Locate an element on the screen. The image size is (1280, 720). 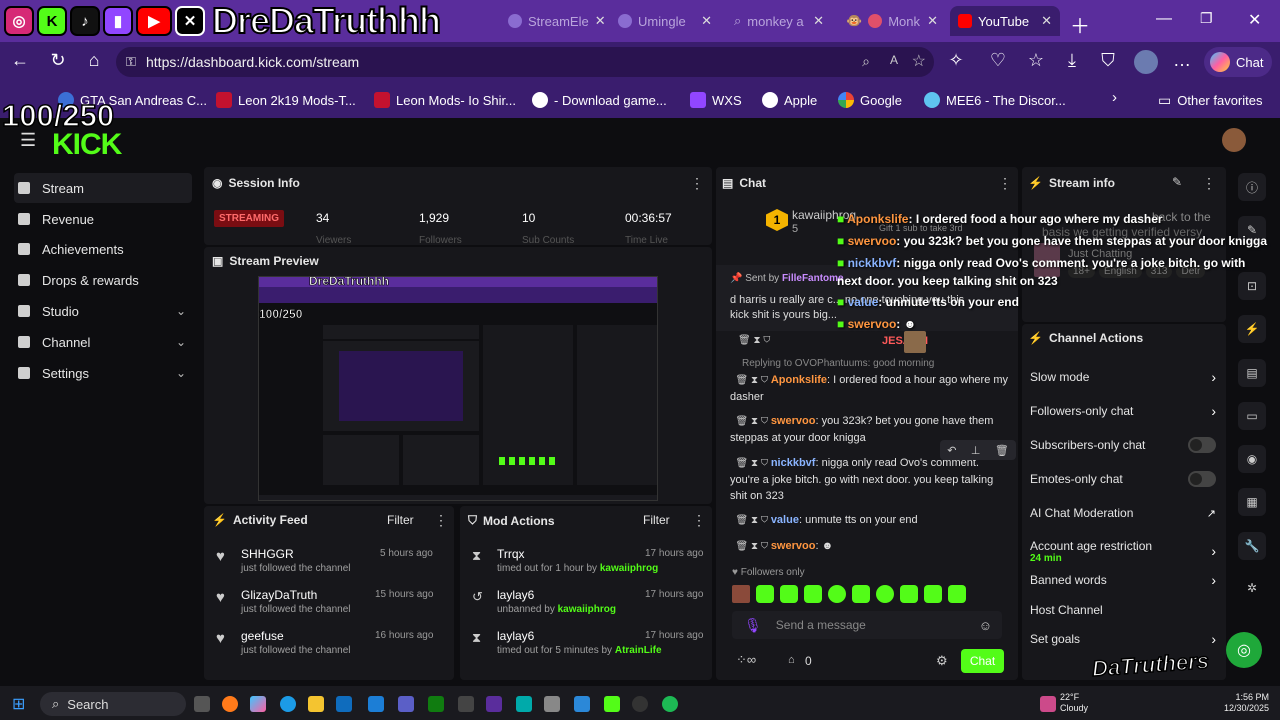
feed-user: GlizayDaTruth is located at coordinates (279, 595).